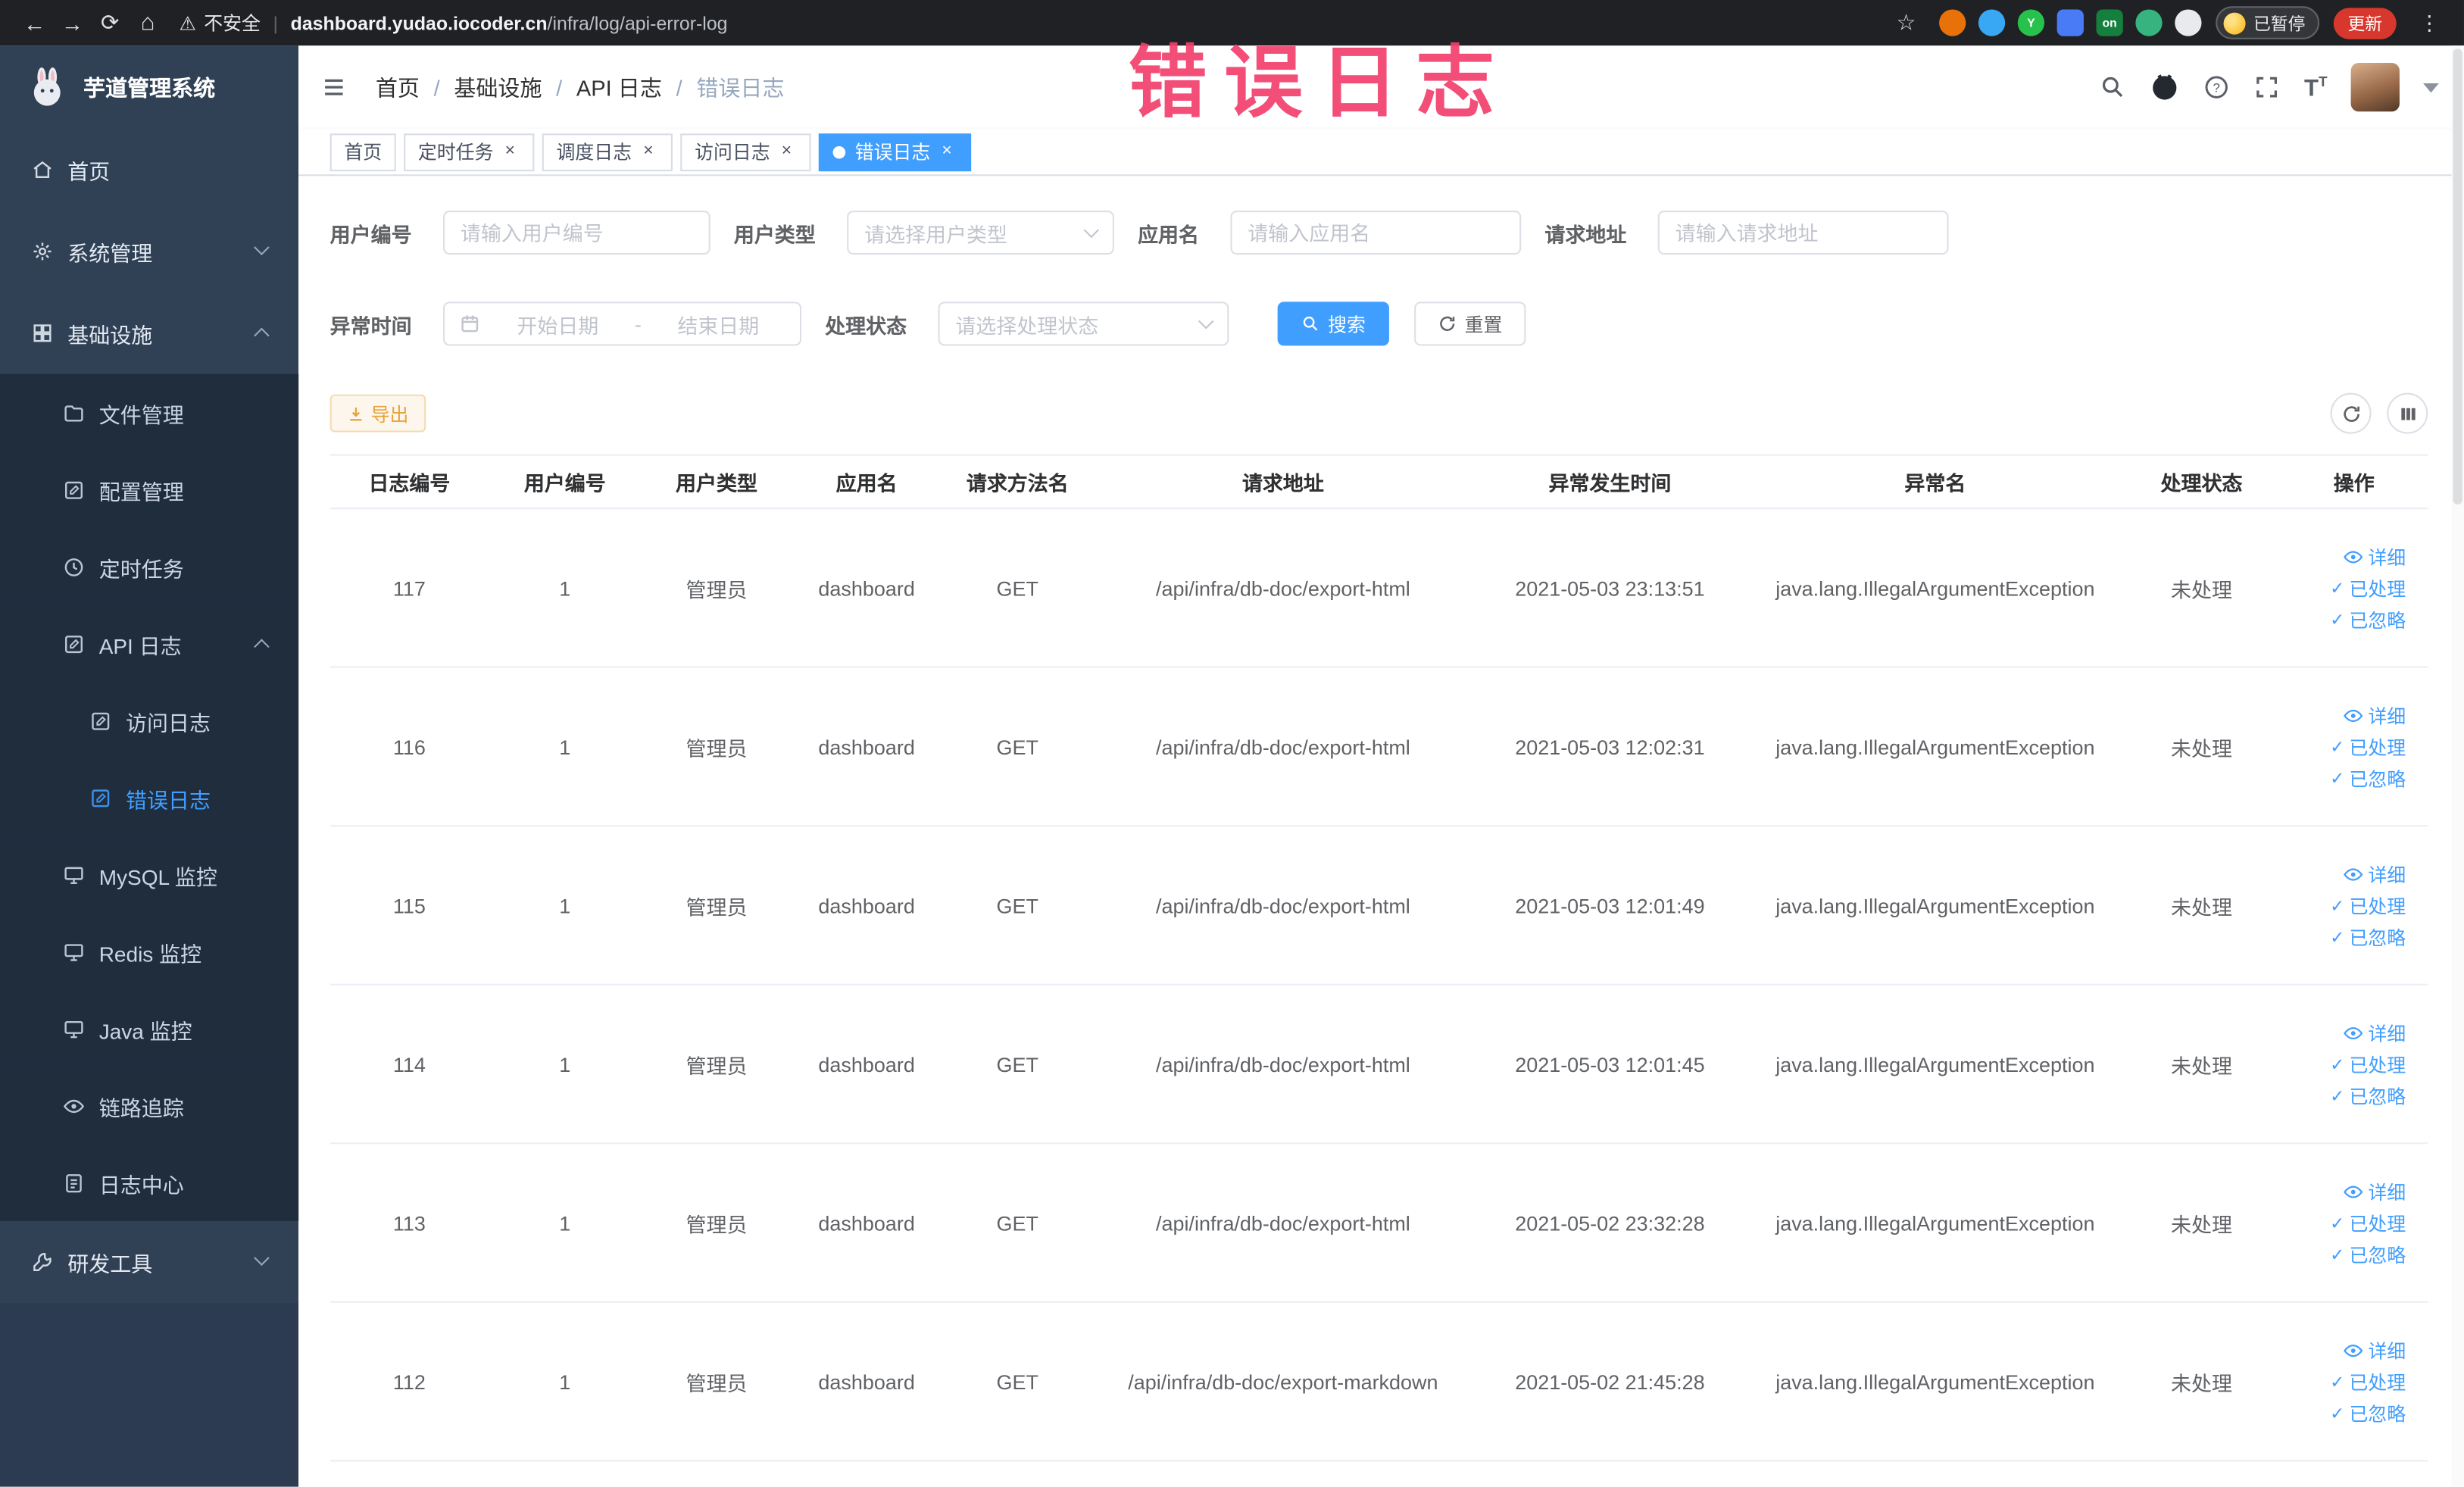 This screenshot has height=1487, width=2464. Describe the element at coordinates (149, 951) in the screenshot. I see `sidebar-item: Redis 监控` at that location.